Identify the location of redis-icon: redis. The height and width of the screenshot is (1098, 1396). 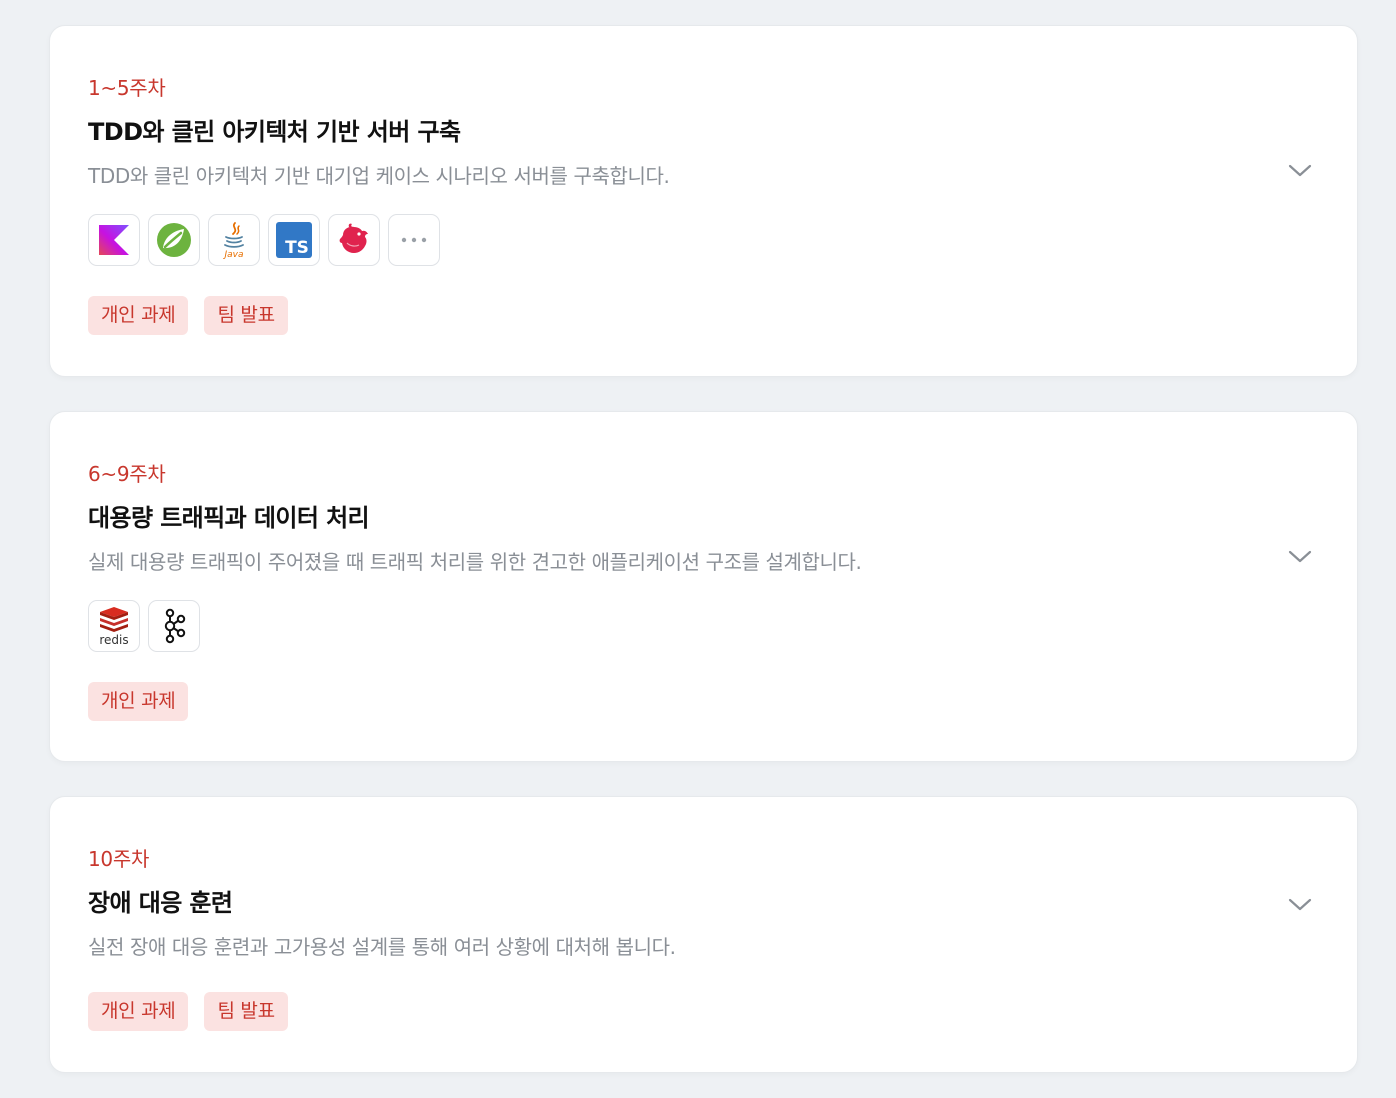
(114, 626).